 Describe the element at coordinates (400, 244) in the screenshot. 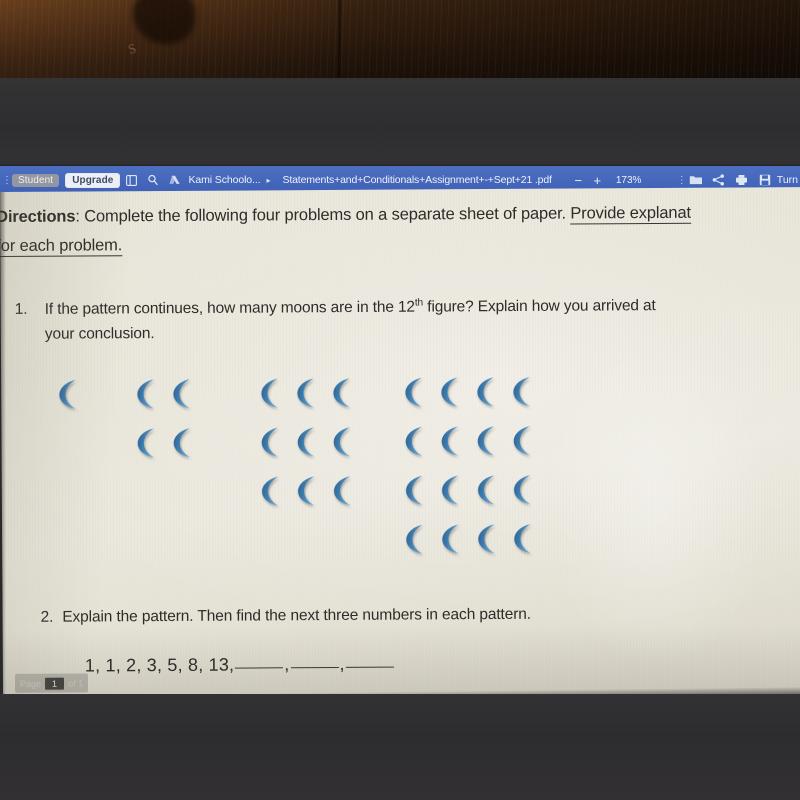

I see `directions-line2-wrapper: for each problem.` at that location.